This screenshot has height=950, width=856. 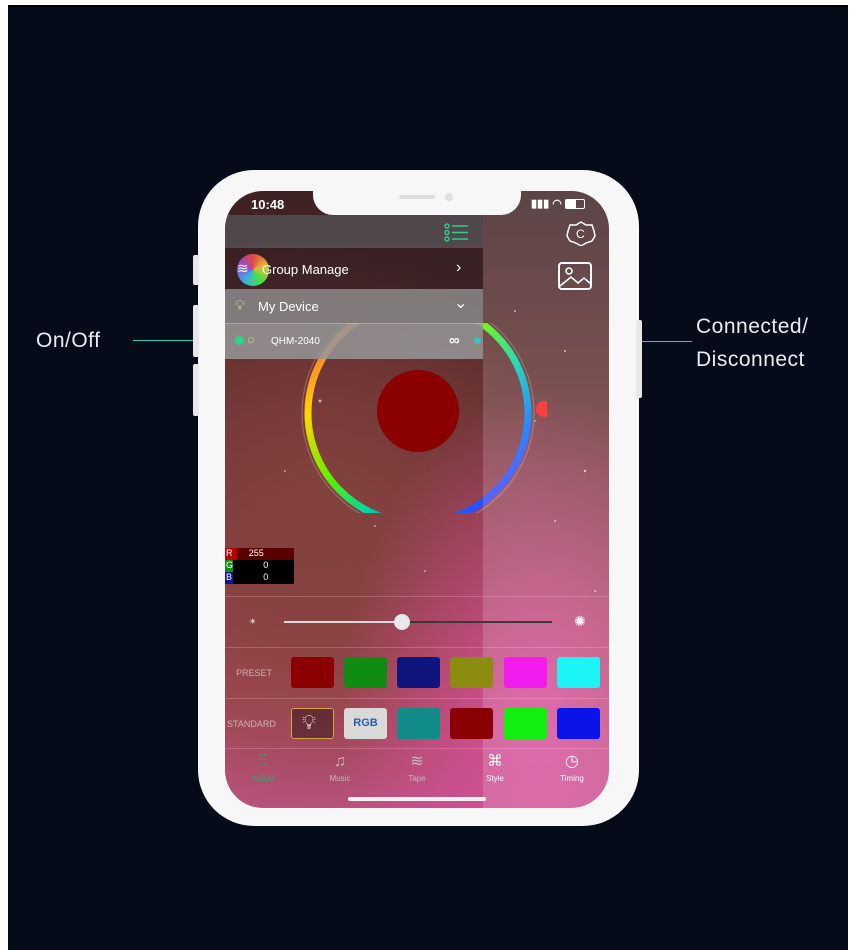 I want to click on image-left-border, so click(x=4, y=475).